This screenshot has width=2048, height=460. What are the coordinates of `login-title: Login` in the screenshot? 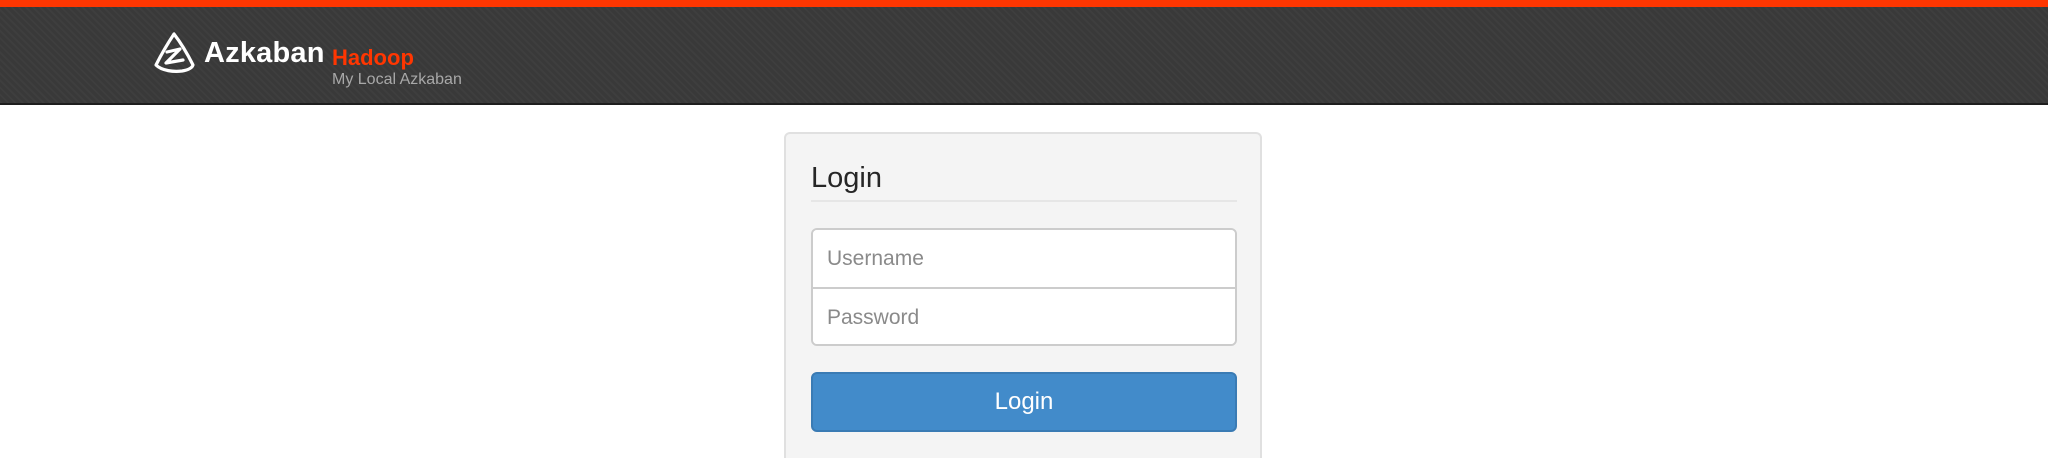 It's located at (846, 178).